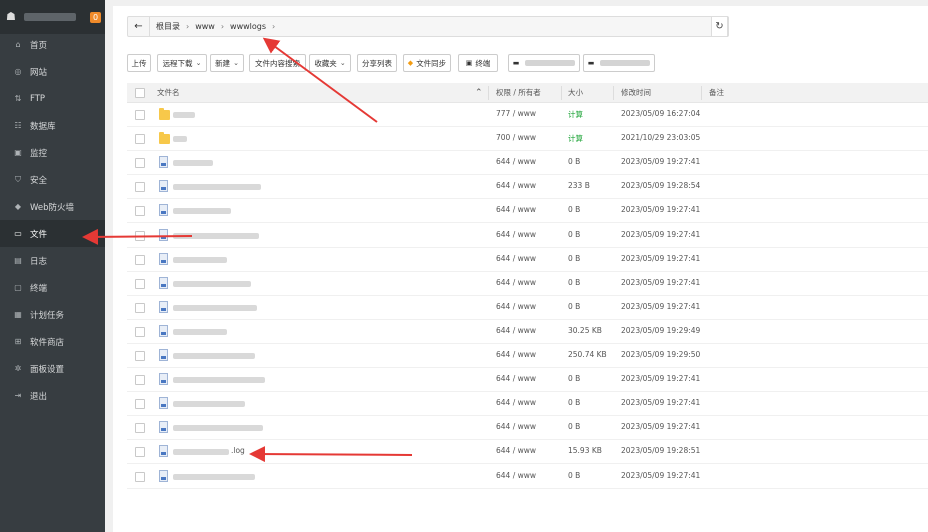 Image resolution: width=928 pixels, height=532 pixels. Describe the element at coordinates (516, 137) in the screenshot. I see `perm-cell: 700 / www` at that location.